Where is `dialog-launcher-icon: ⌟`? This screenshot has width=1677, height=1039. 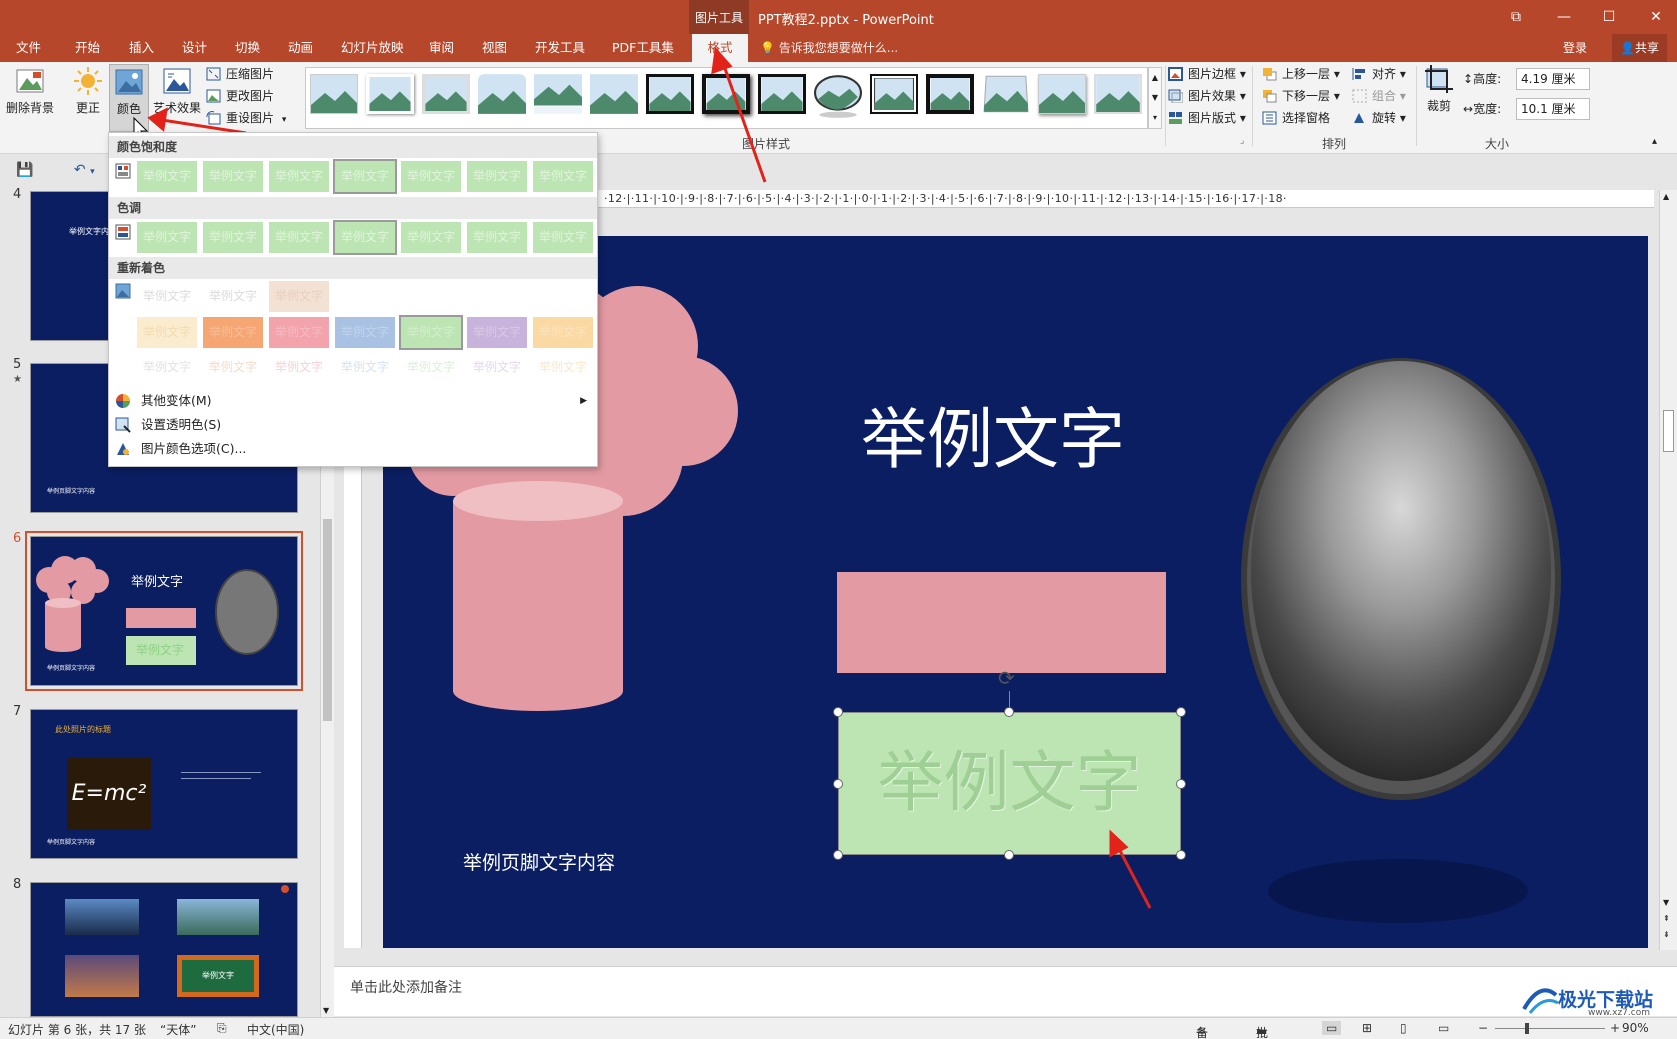 dialog-launcher-icon: ⌟ is located at coordinates (1242, 141).